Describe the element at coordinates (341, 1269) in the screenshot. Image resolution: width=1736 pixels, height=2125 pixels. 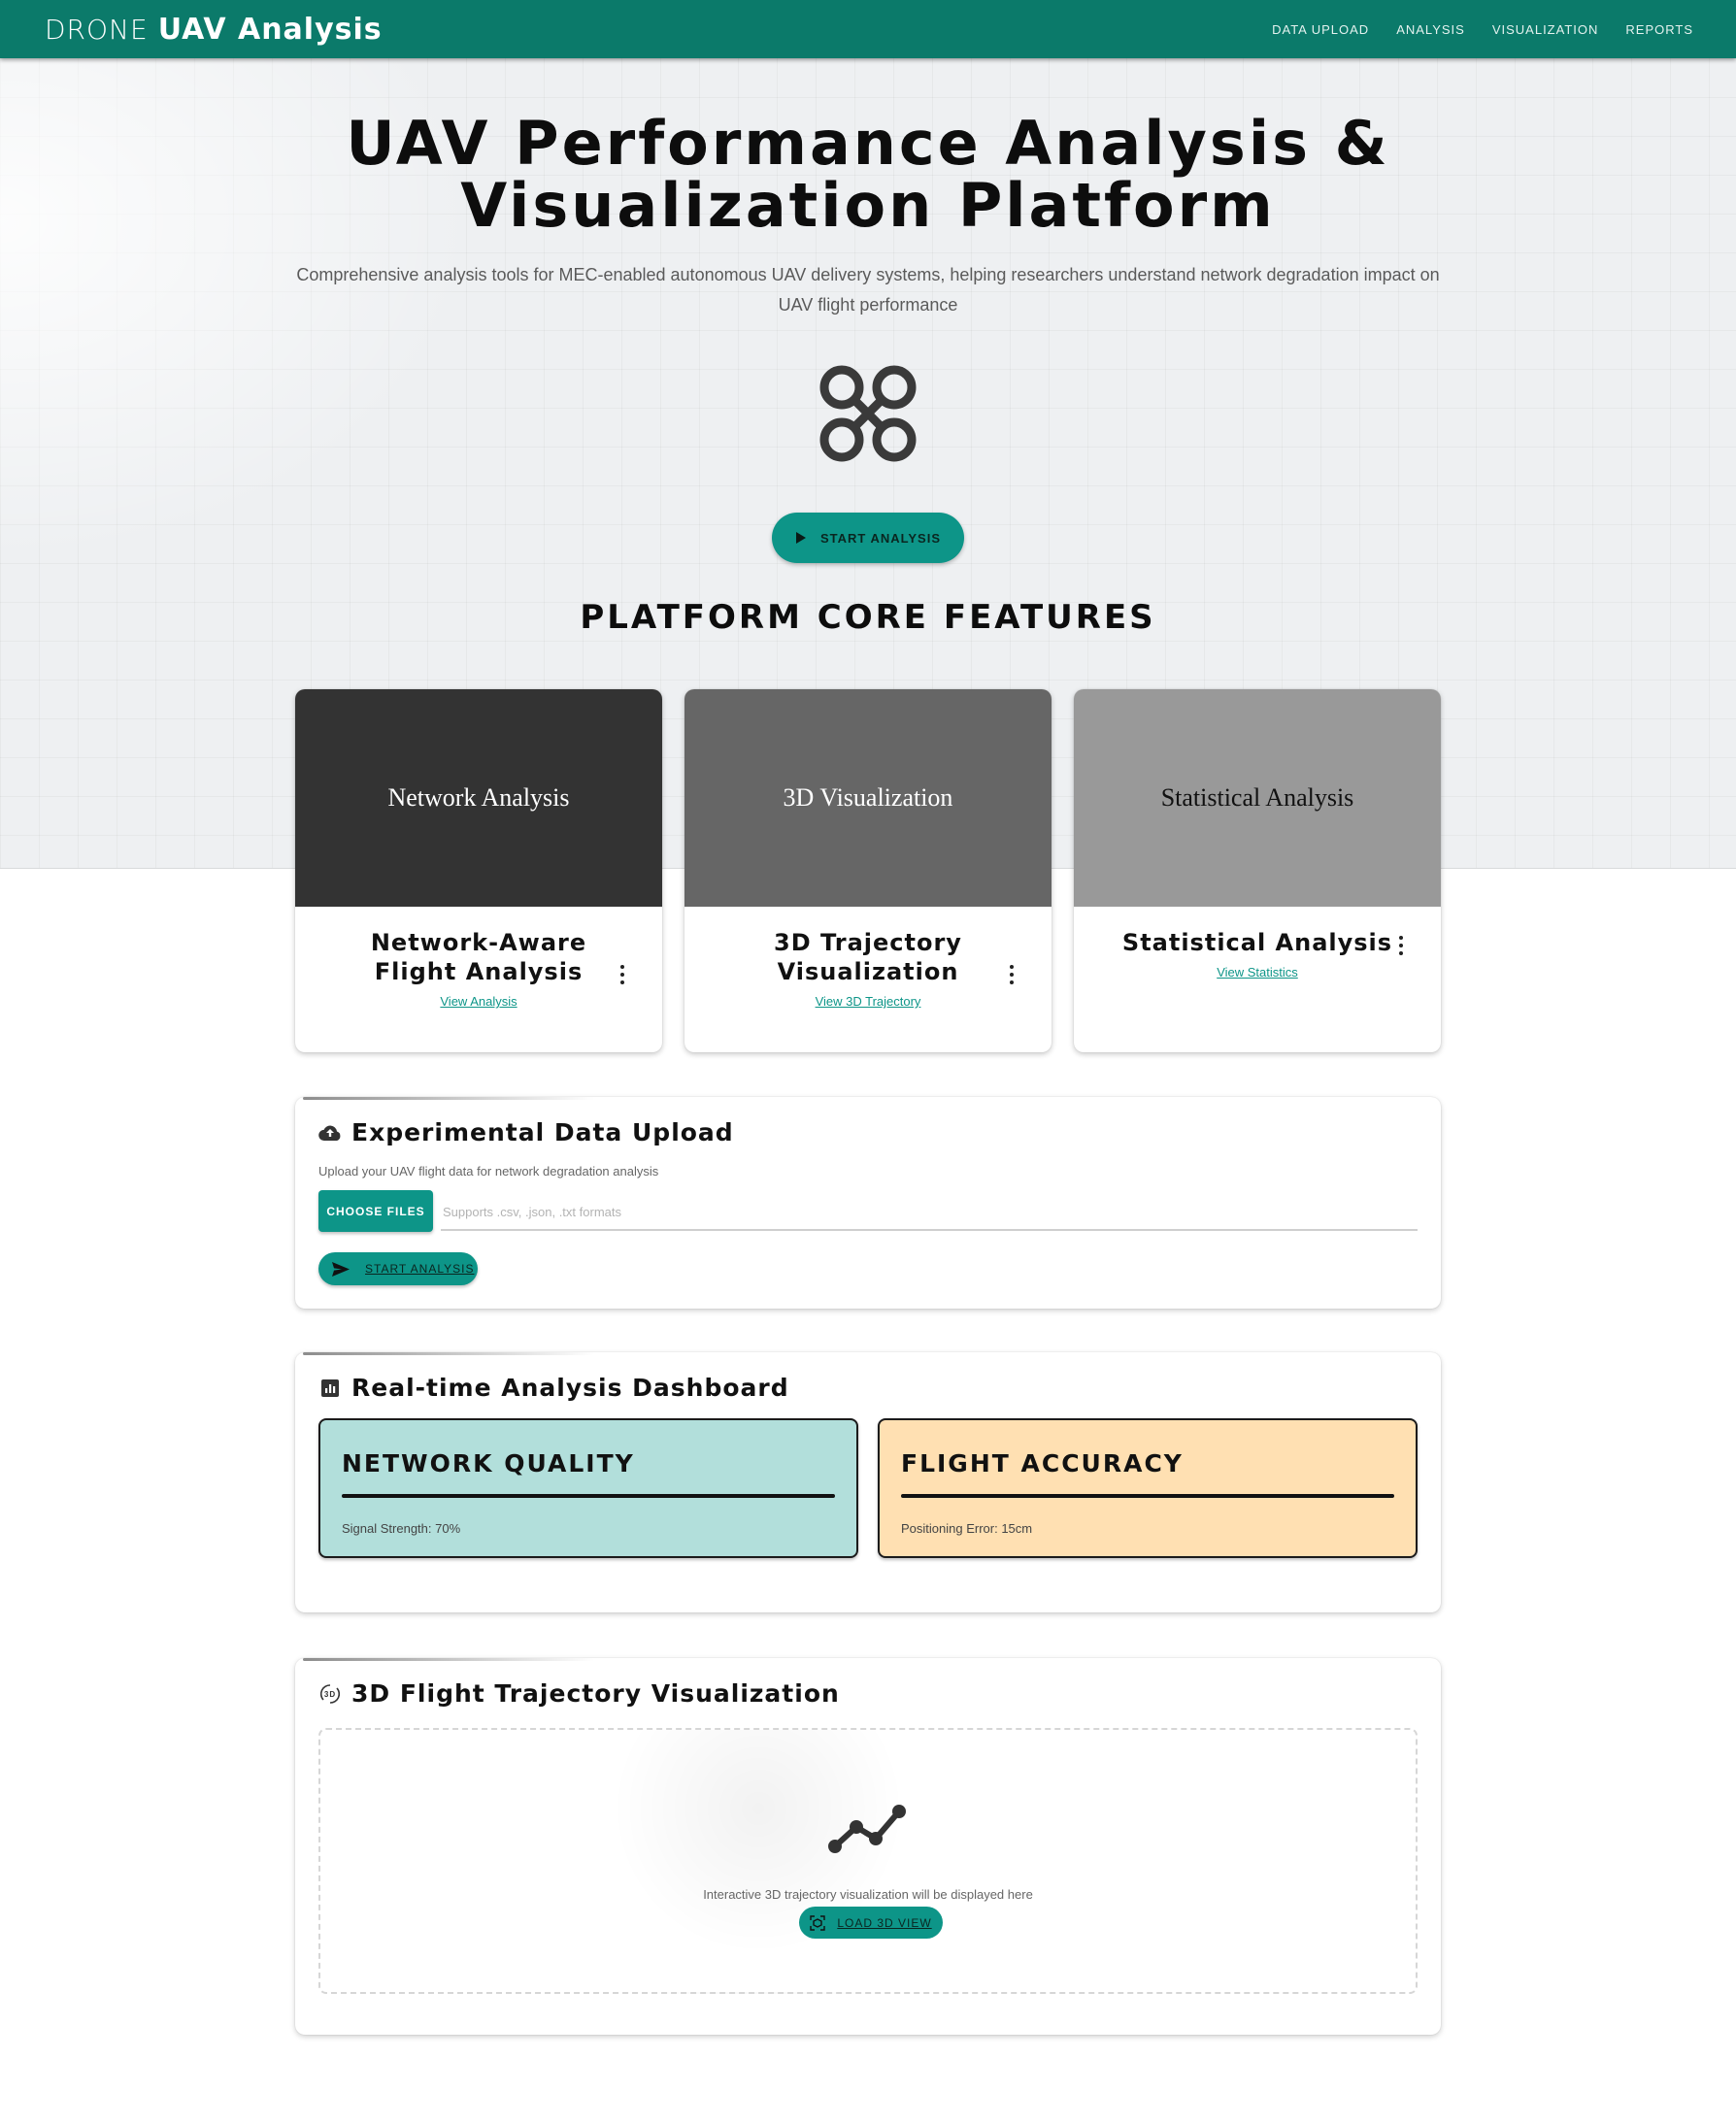
I see `send-icon` at that location.